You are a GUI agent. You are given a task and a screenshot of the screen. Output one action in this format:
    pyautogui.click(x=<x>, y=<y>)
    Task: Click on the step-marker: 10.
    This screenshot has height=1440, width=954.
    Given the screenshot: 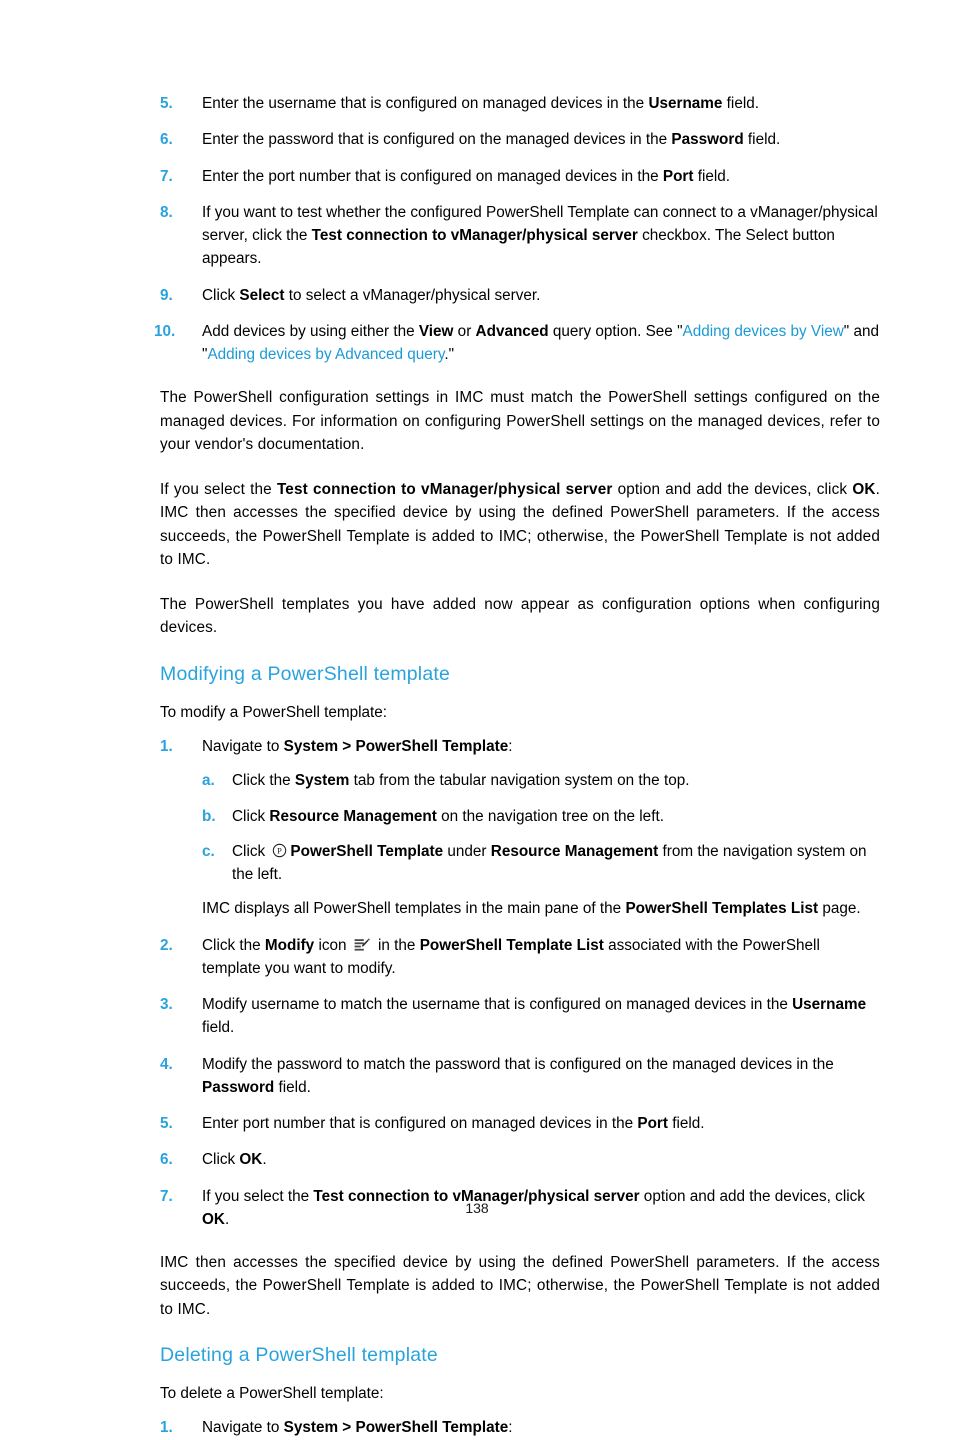 What is the action you would take?
    pyautogui.click(x=165, y=331)
    